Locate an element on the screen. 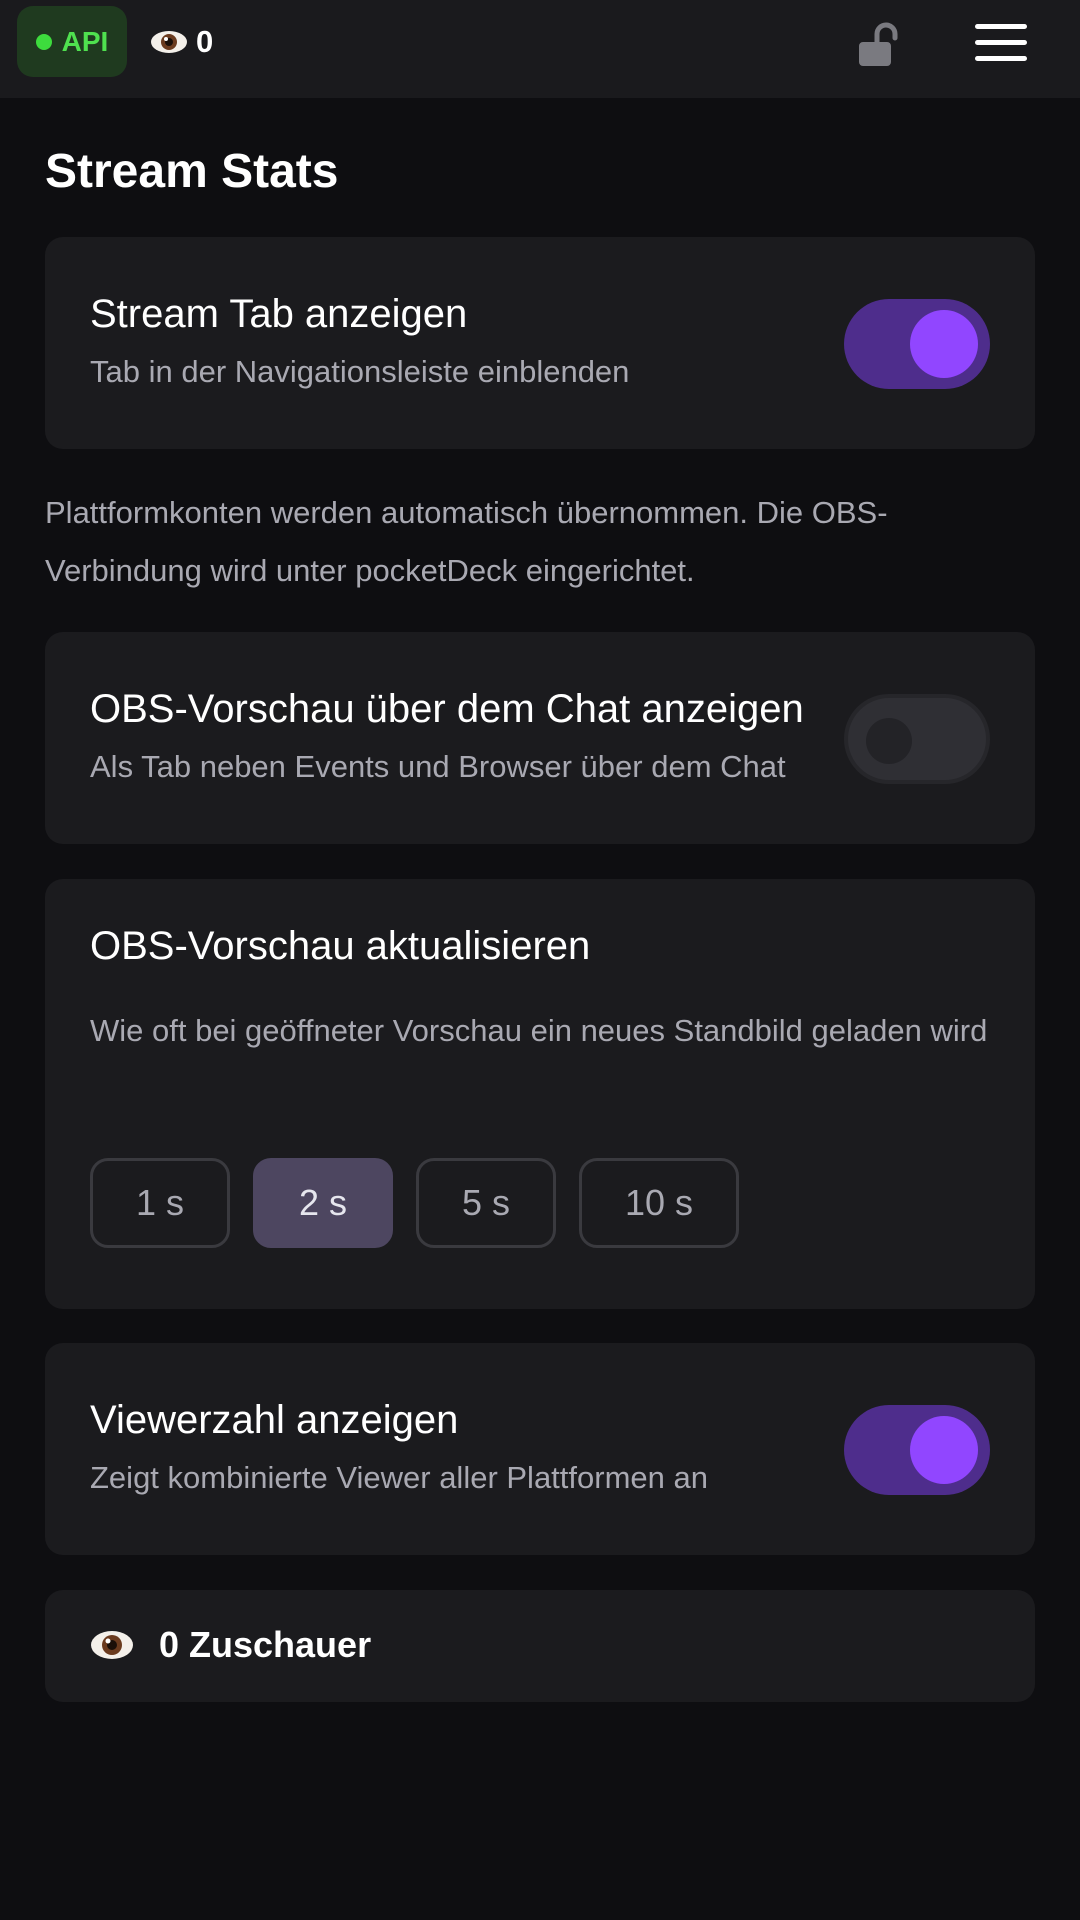 The height and width of the screenshot is (1920, 1080). interval-option-5s: 5 s is located at coordinates (486, 1203).